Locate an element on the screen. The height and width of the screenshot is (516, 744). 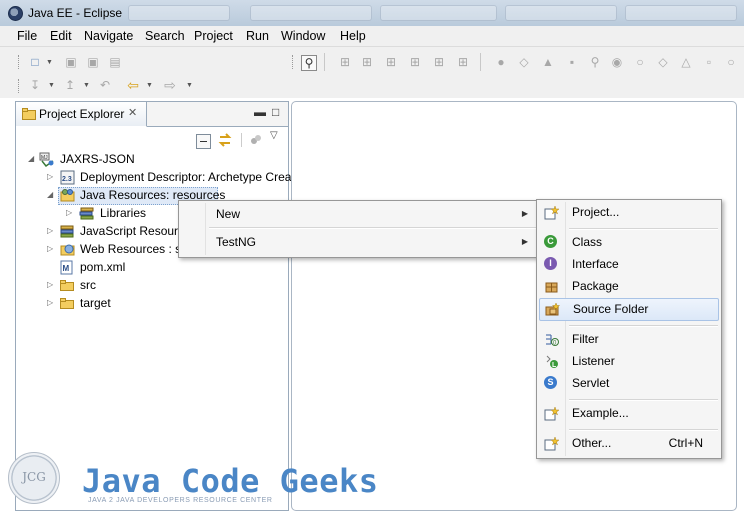
class-icon: C is located at coordinates (551, 242).